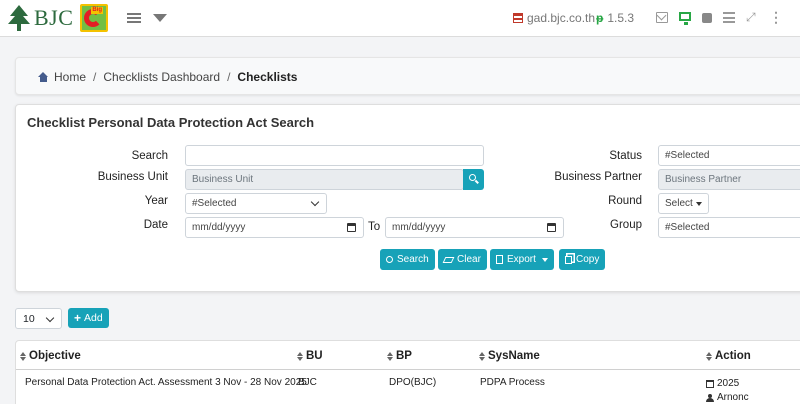 The width and height of the screenshot is (800, 404). What do you see at coordinates (161, 77) in the screenshot?
I see `breadcrumb-dashboard: Checklists Dashboard` at bounding box center [161, 77].